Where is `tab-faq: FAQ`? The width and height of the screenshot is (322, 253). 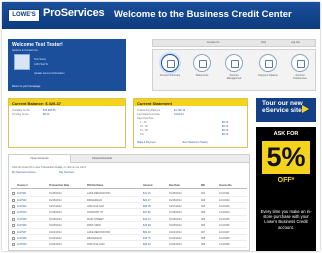 tab-faq: FAQ is located at coordinates (263, 42).